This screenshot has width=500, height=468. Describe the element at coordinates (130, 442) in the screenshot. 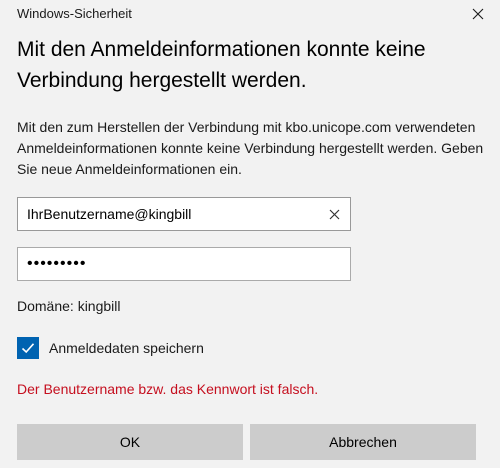

I see `ok-button: OK` at that location.